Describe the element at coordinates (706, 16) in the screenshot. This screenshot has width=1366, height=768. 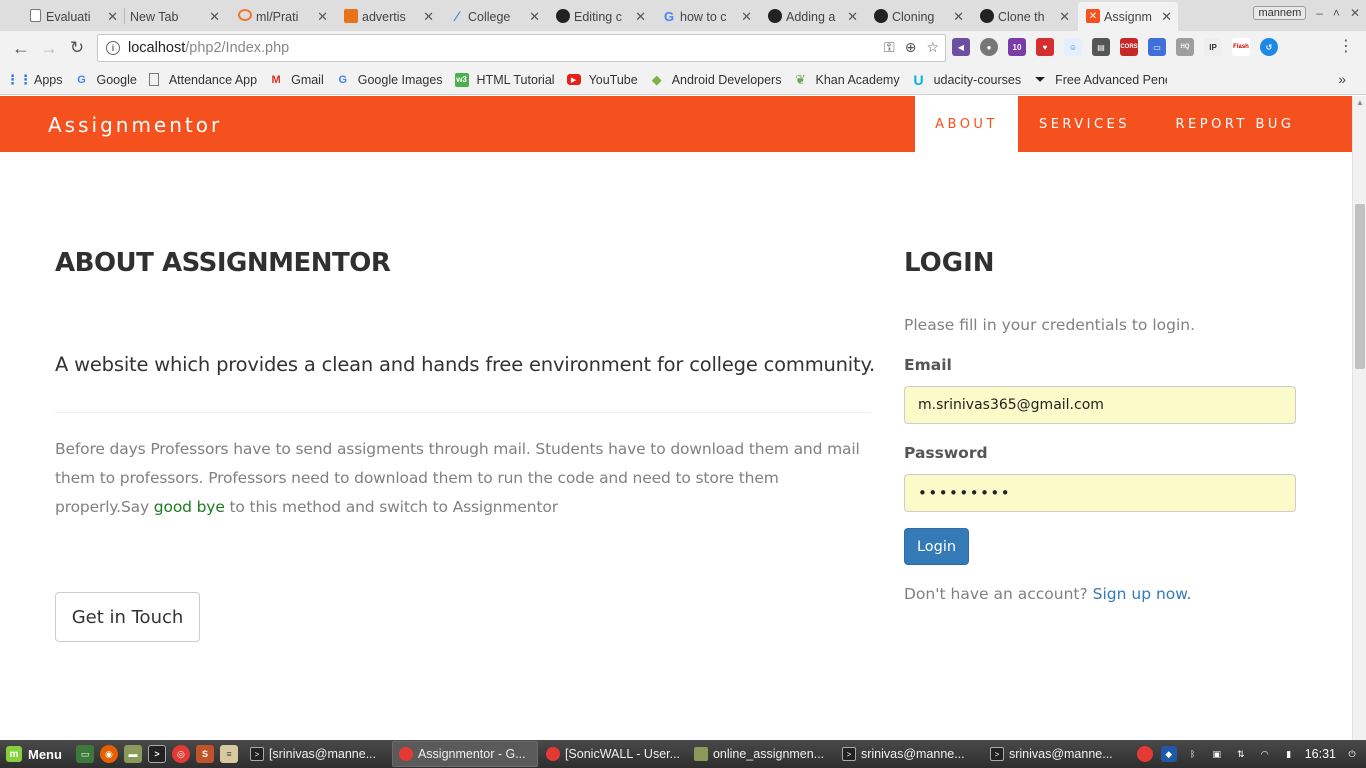
I see `browser-tab: G how to c ✕` at that location.